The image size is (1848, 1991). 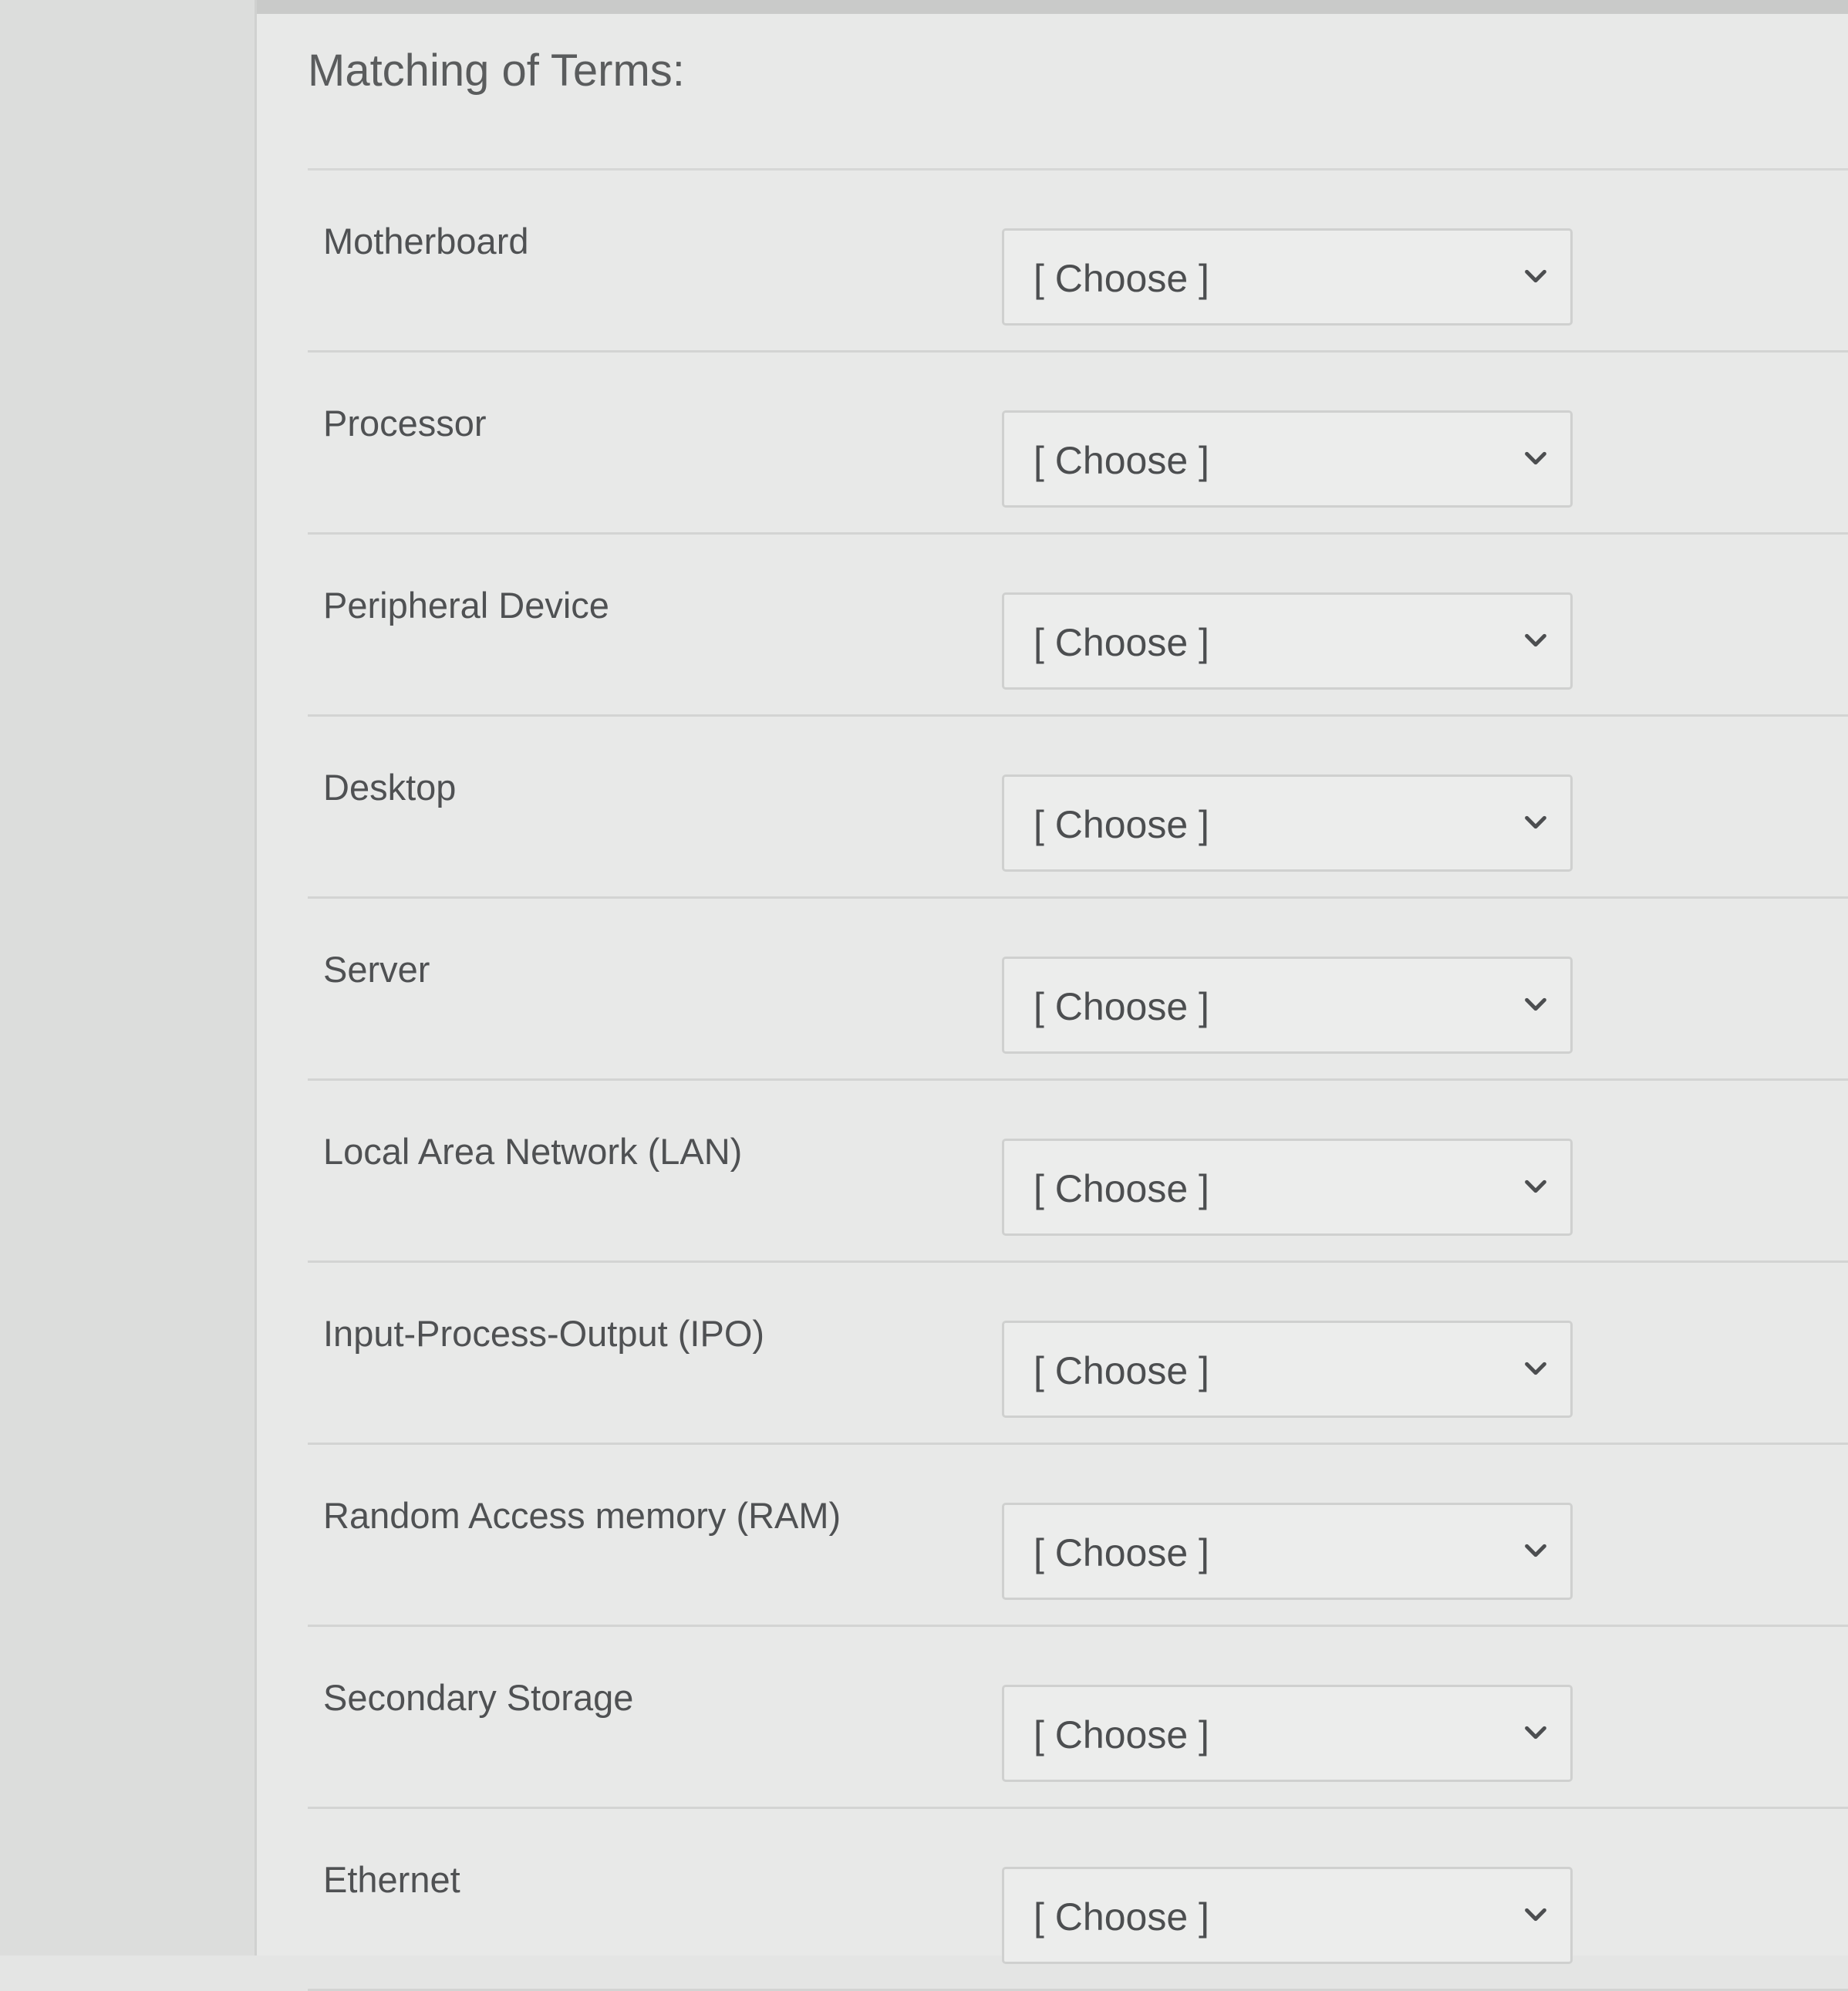 I want to click on match-row: Desktop [ Choose ], so click(x=1078, y=808).